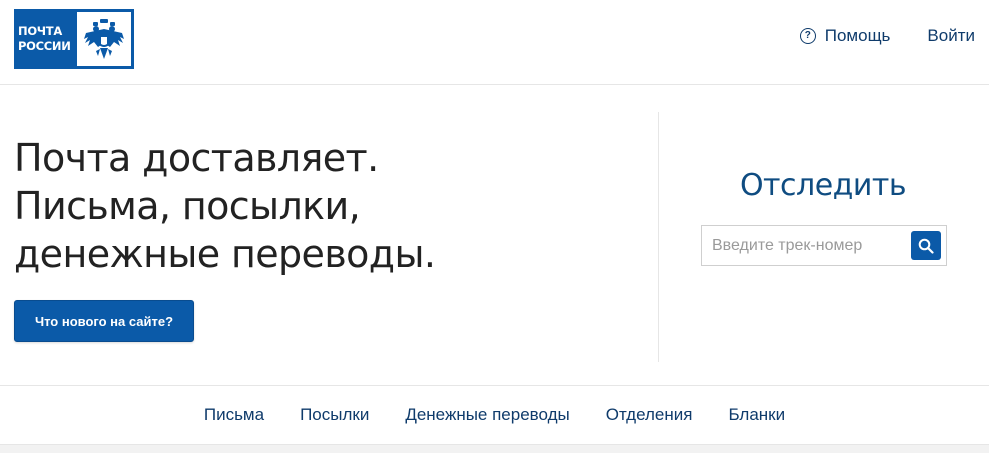 Image resolution: width=989 pixels, height=453 pixels. Describe the element at coordinates (802, 245) in the screenshot. I see `track-number-input` at that location.